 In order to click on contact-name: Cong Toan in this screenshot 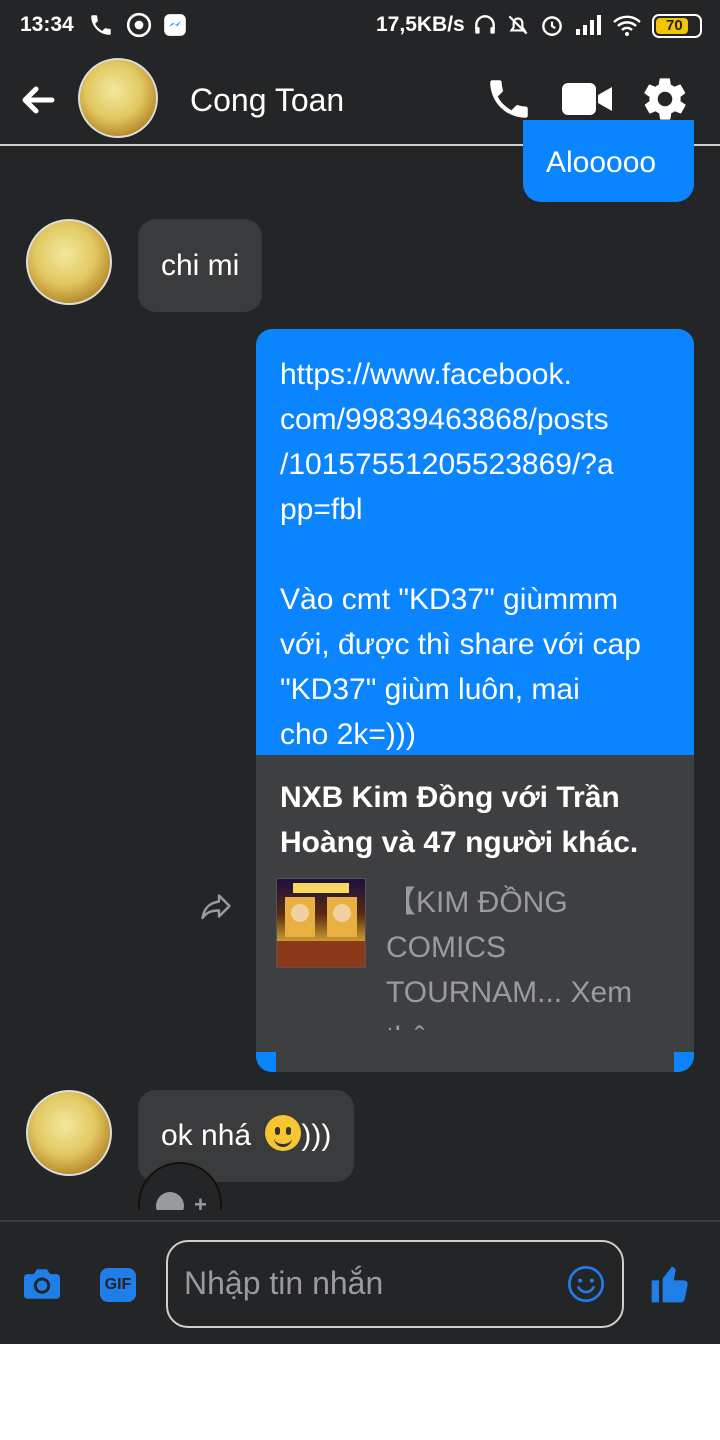, I will do `click(267, 100)`.